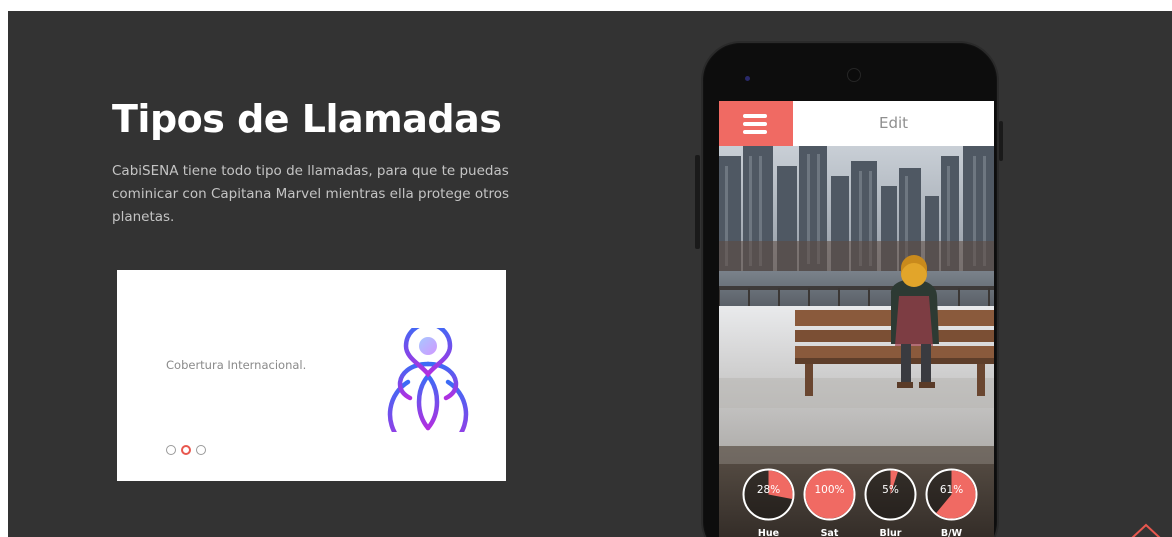 The image size is (1172, 537). What do you see at coordinates (890, 490) in the screenshot?
I see `blur-value: 5%` at bounding box center [890, 490].